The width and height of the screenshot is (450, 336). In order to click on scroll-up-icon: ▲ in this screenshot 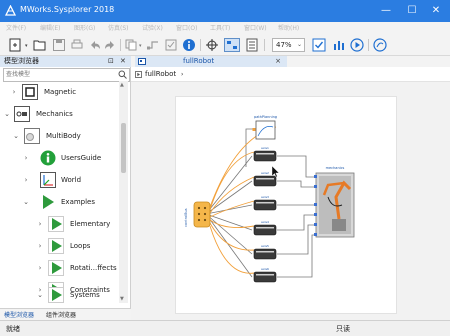, I will do `click(122, 85)`.